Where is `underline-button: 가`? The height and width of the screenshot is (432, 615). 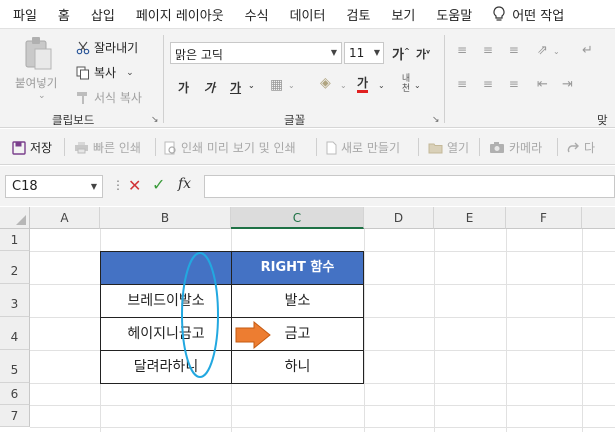
underline-button: 가 is located at coordinates (235, 87).